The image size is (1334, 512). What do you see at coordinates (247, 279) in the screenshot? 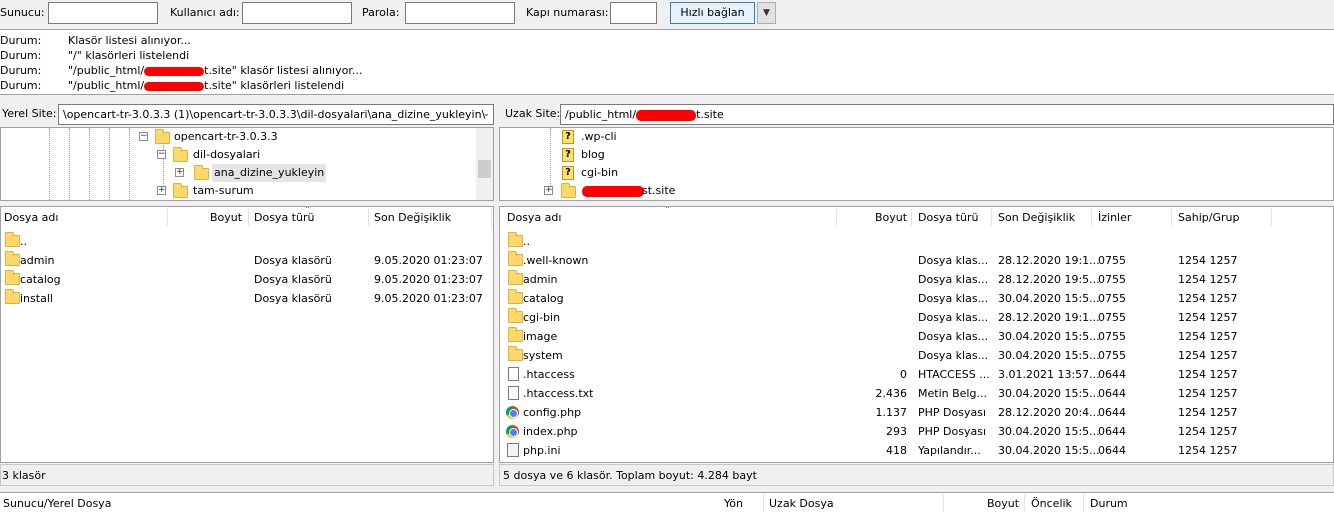
I see `table-row: catalog Dosya klasörü 9.05.2020 01:23:07` at bounding box center [247, 279].